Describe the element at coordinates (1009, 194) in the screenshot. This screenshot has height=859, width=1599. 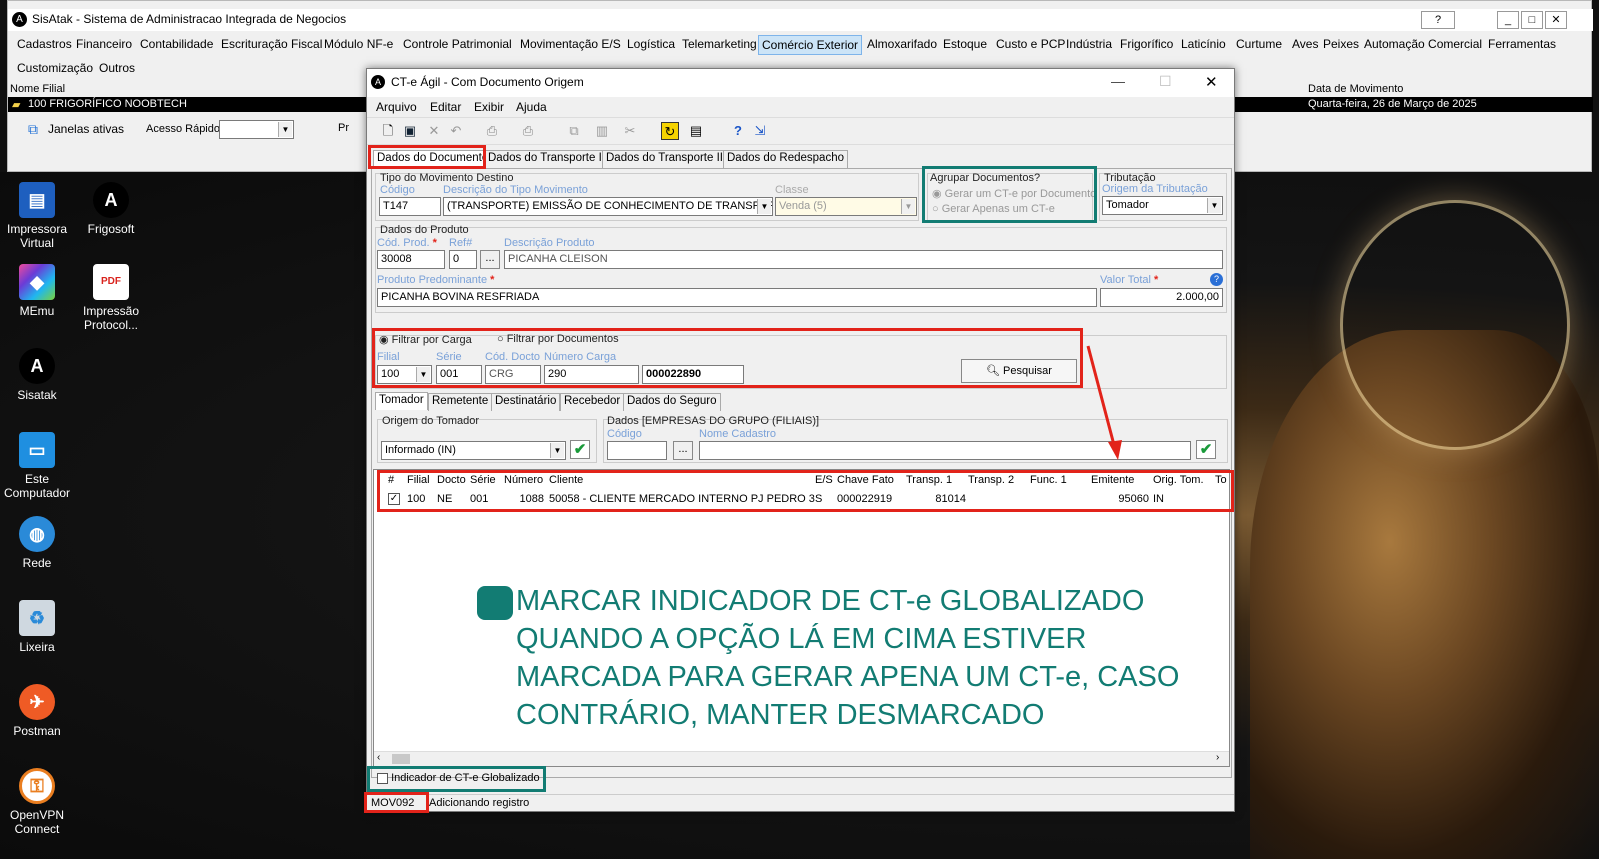
I see `highlight-agrupar` at that location.